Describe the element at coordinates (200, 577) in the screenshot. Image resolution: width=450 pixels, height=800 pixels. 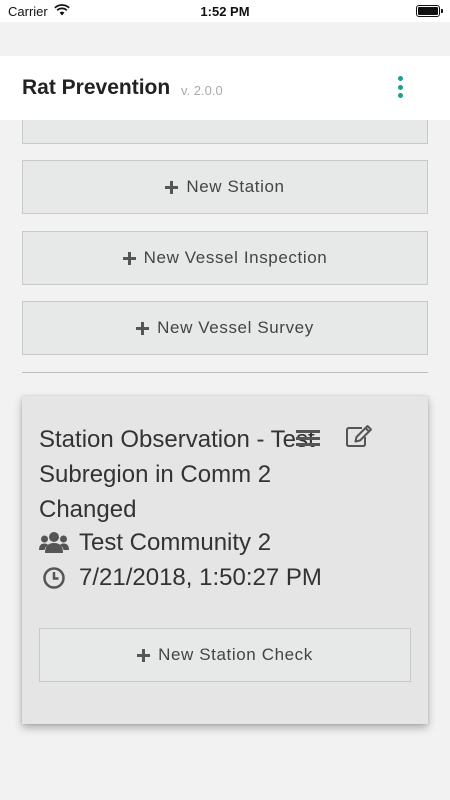
I see `datetime-label: 7/21/2018, 1:50:27 PM` at that location.